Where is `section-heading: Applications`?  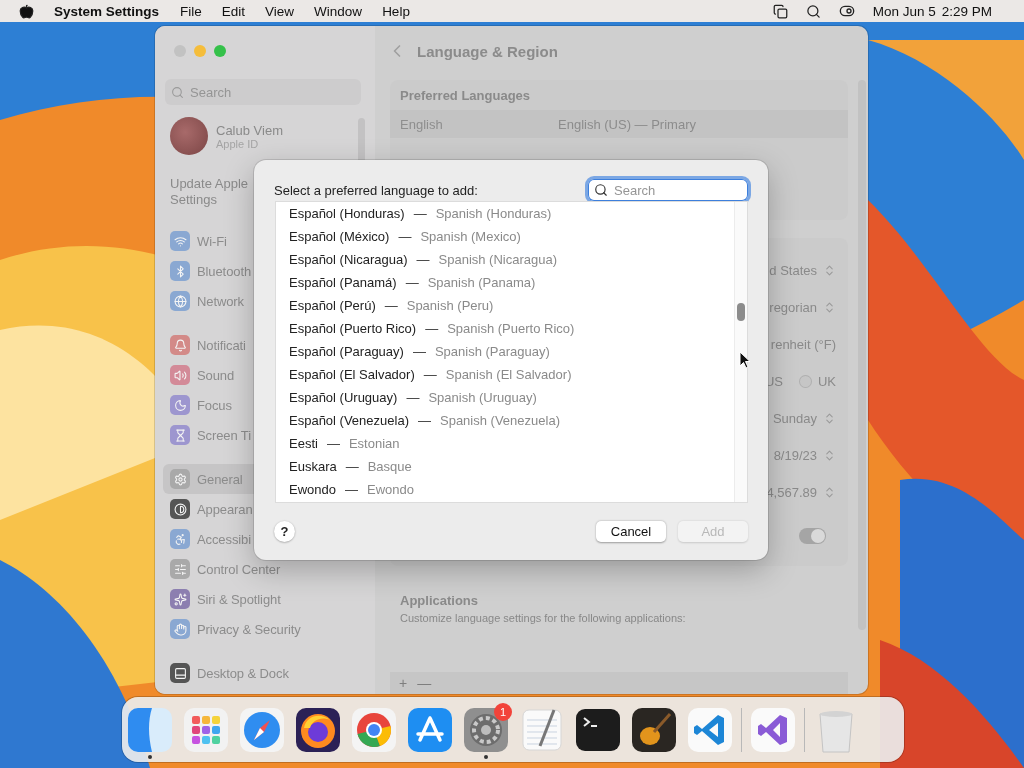 section-heading: Applications is located at coordinates (439, 601).